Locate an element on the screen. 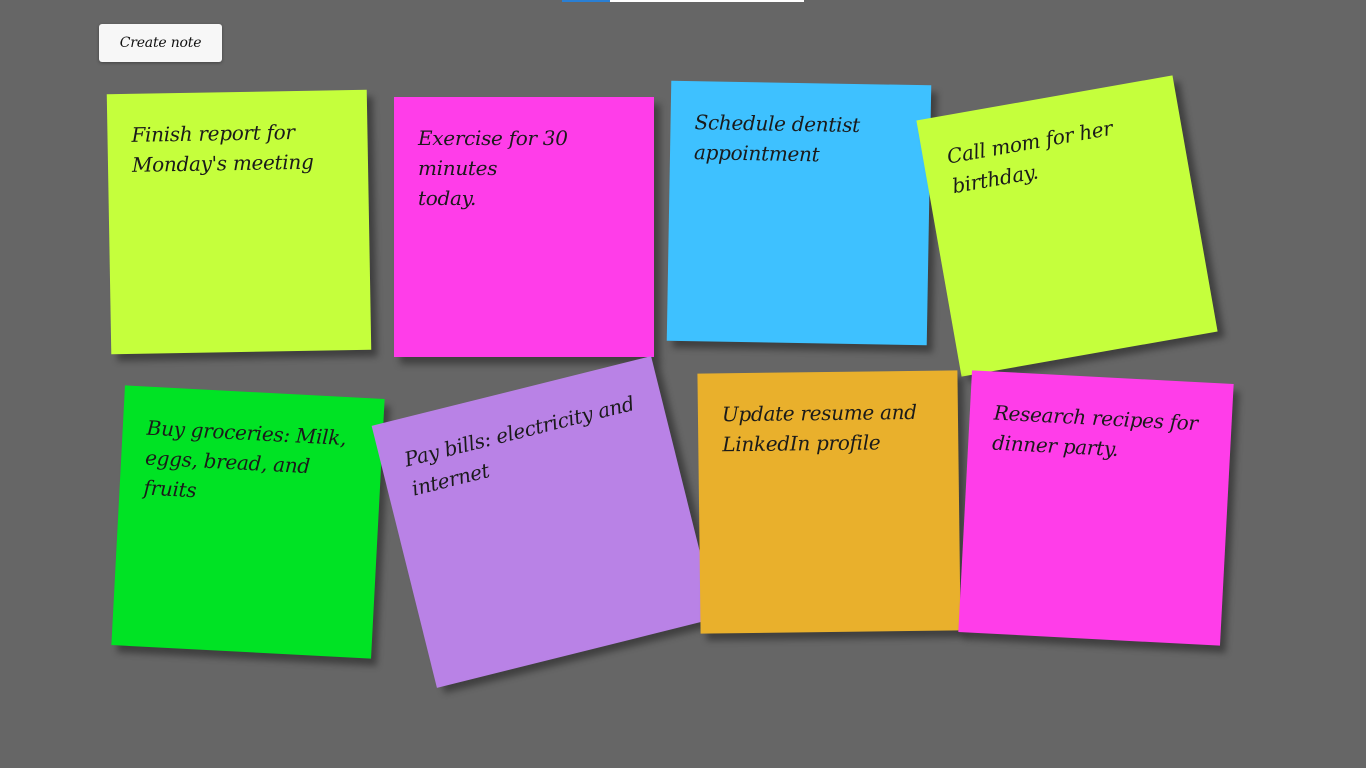 Image resolution: width=1366 pixels, height=768 pixels. note-text: Pay bills: electricity and internet is located at coordinates (524, 445).